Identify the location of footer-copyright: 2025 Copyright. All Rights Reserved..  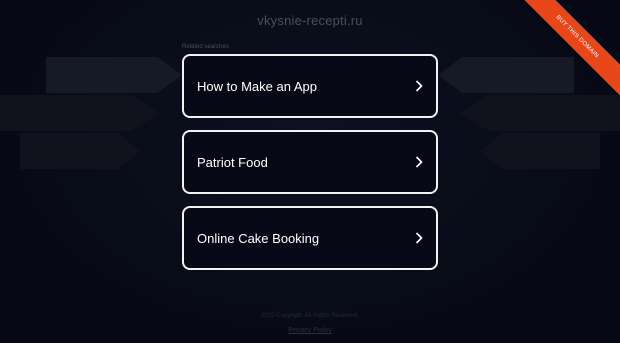
(310, 316).